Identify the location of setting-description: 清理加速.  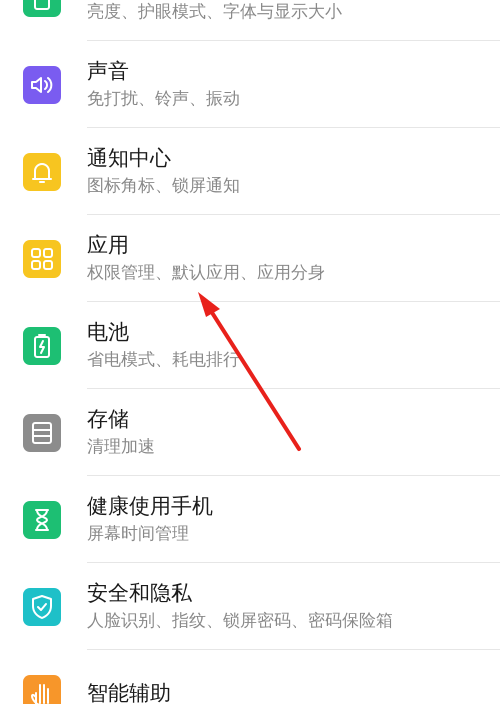
(121, 447).